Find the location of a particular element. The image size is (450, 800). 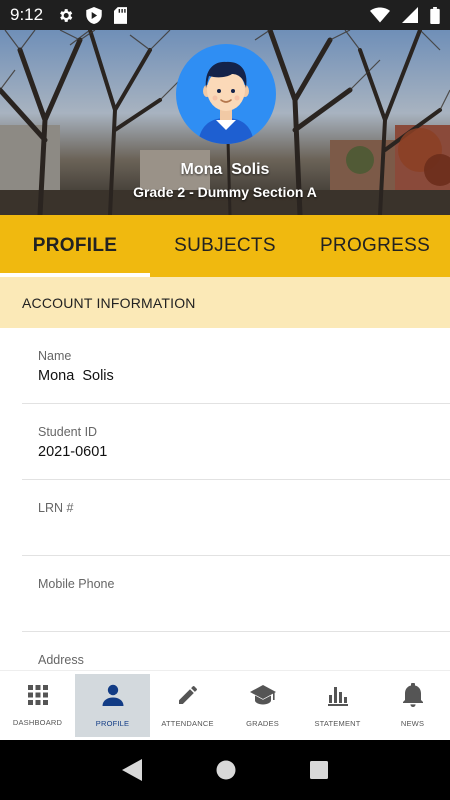

pencil-icon is located at coordinates (188, 697).